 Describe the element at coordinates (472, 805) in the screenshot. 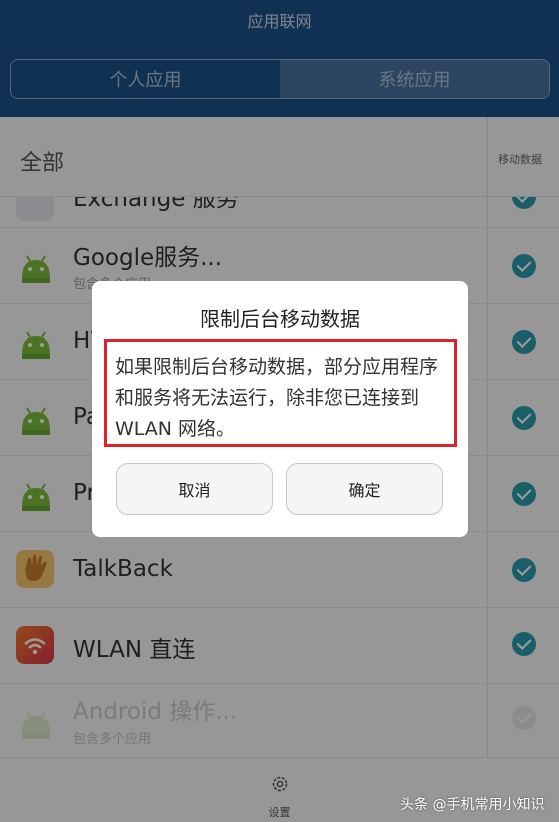

I see `watermark: 头条 @手机常用小知识` at that location.